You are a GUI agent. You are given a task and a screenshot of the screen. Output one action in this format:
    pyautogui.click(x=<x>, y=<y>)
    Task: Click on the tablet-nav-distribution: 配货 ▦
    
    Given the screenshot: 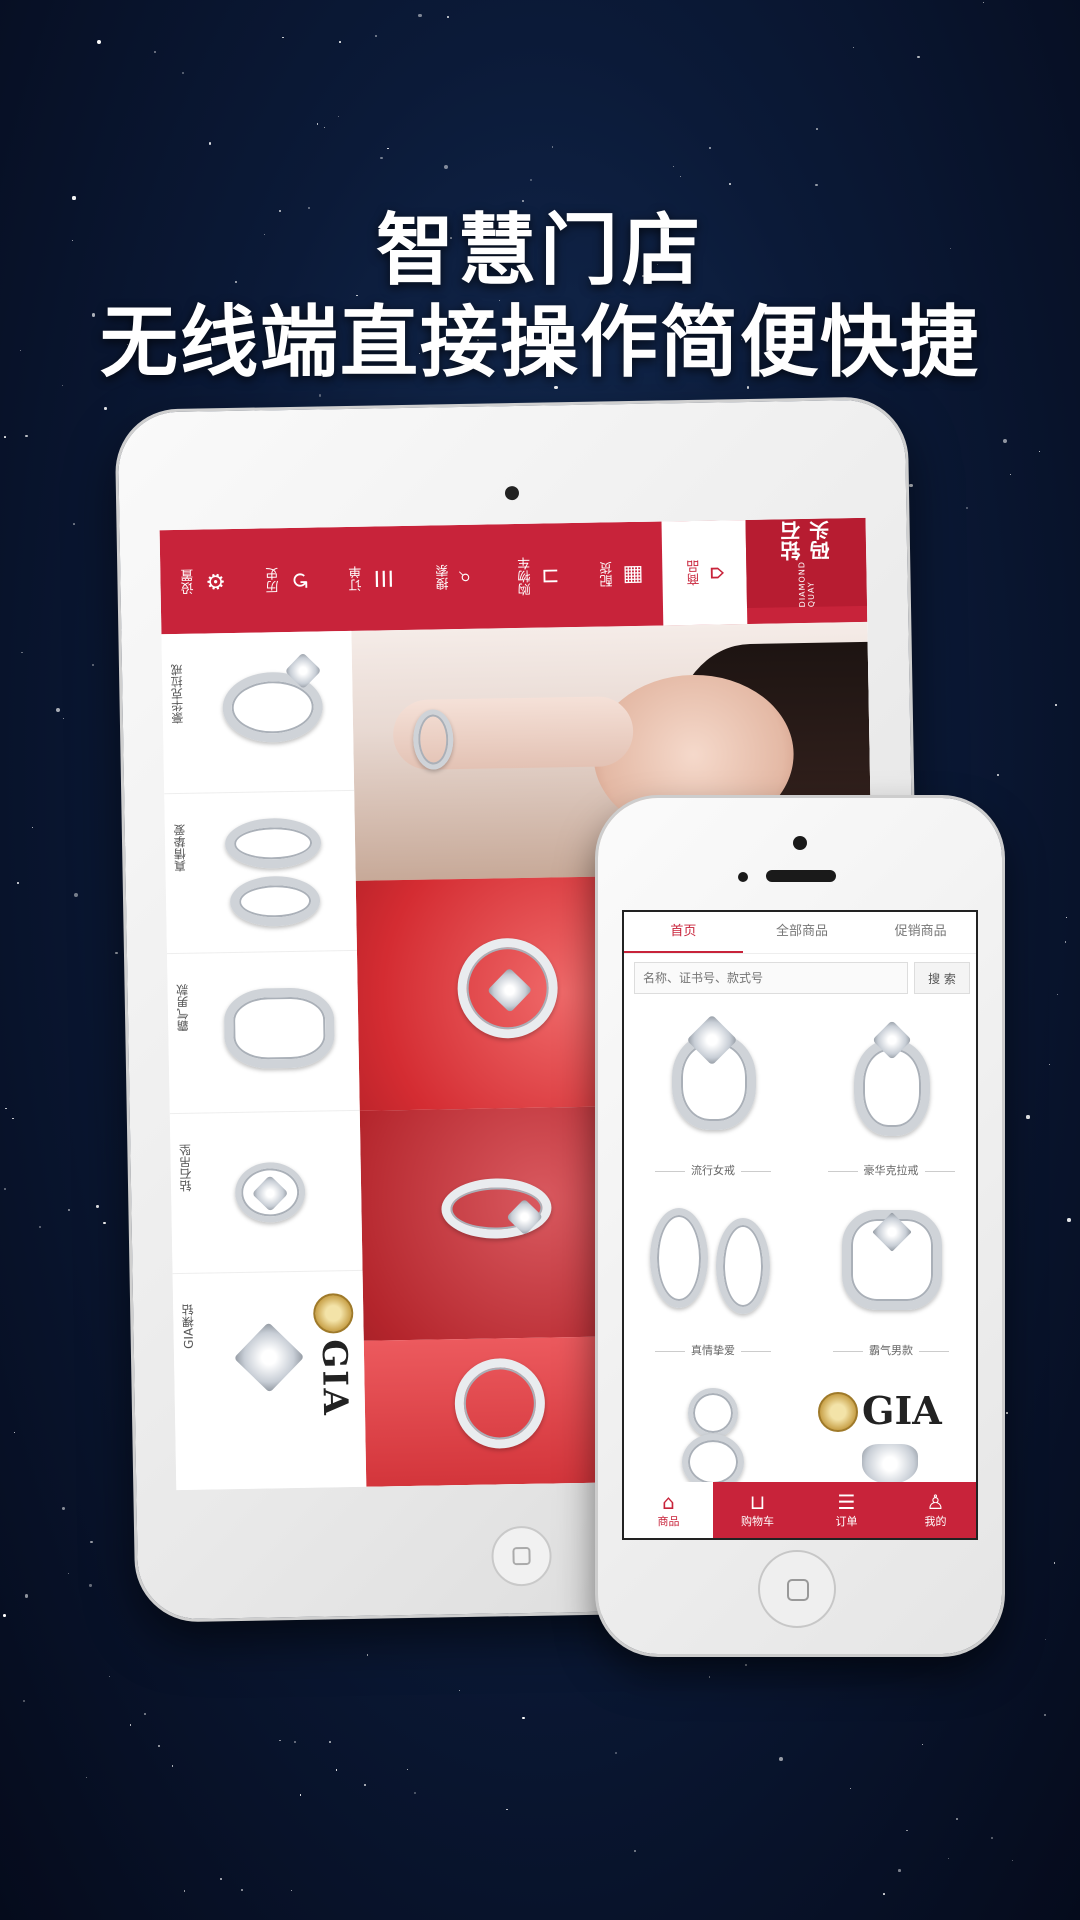 What is the action you would take?
    pyautogui.click(x=621, y=573)
    